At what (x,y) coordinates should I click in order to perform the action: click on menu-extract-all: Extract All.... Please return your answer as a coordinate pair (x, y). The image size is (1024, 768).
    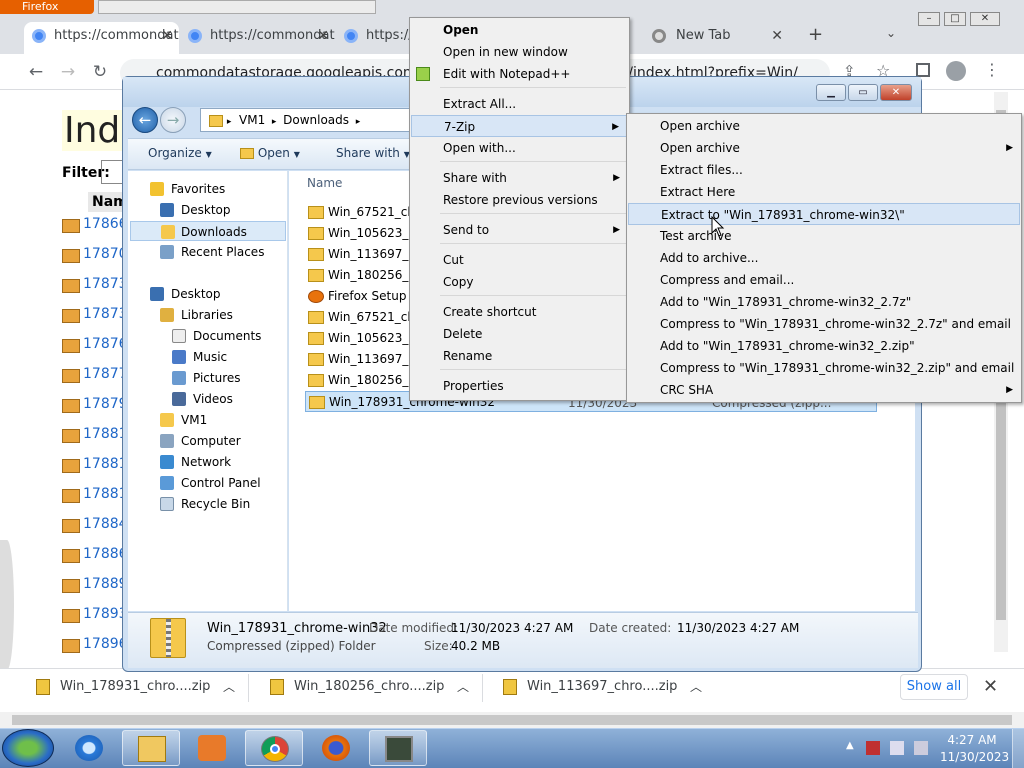
    Looking at the image, I should click on (519, 104).